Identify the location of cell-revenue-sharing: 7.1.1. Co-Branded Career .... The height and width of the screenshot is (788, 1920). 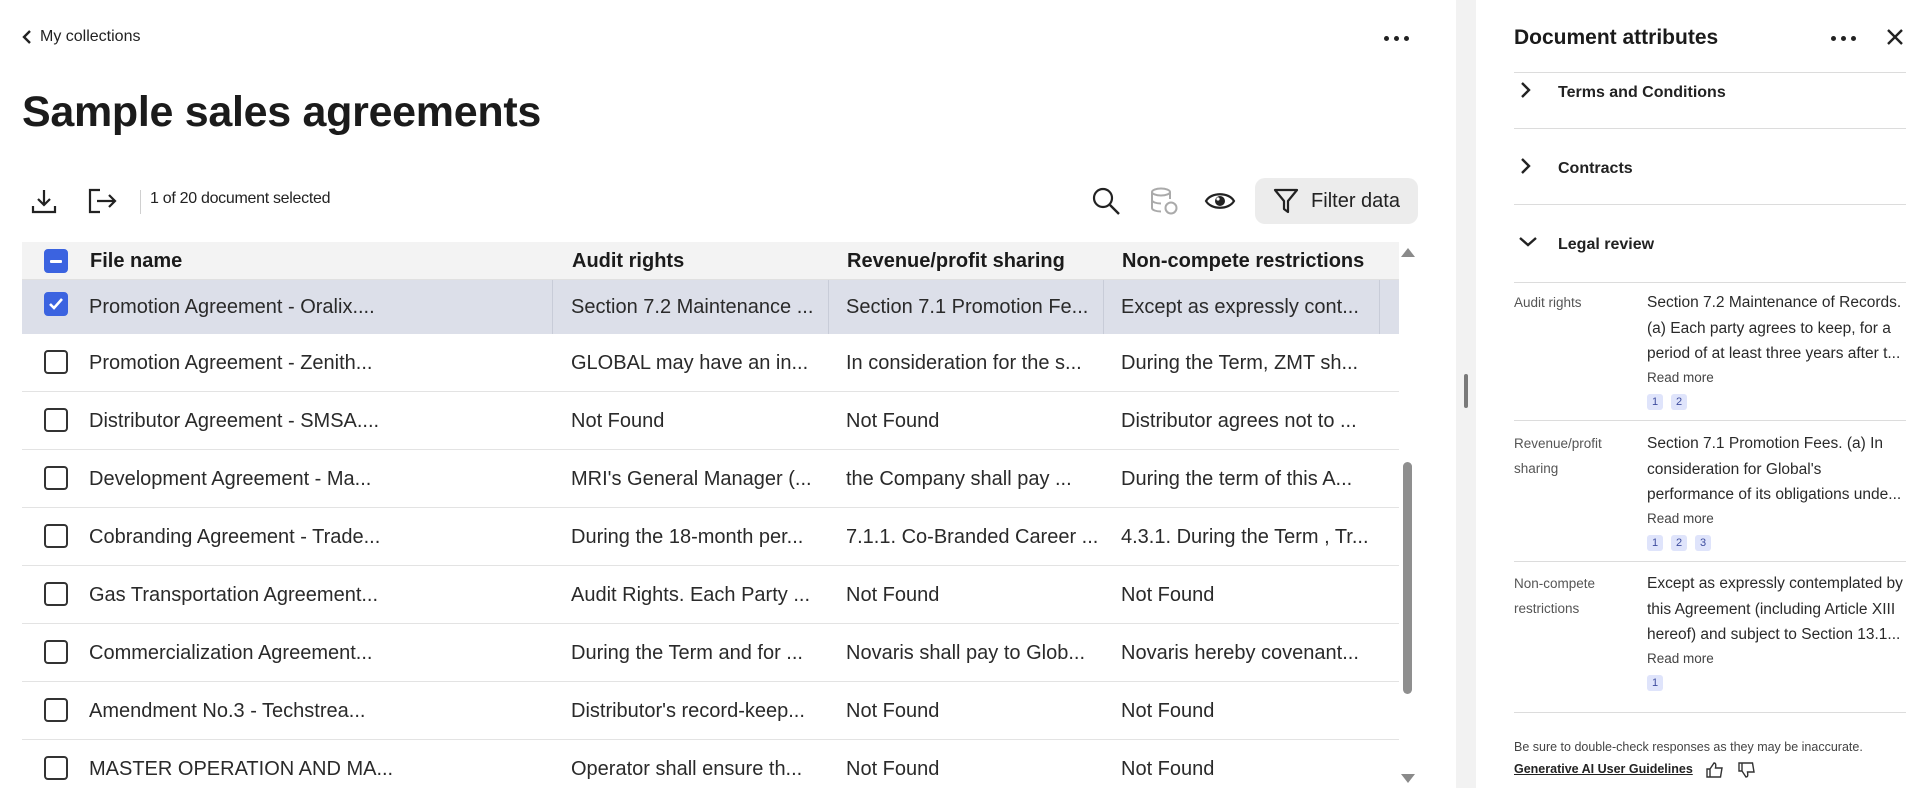
(972, 537).